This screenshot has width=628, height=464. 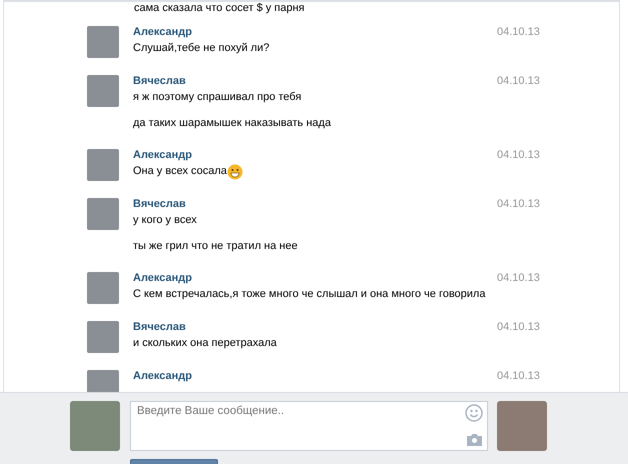 What do you see at coordinates (205, 343) in the screenshot?
I see `message-text: и скольких она перетрахала` at bounding box center [205, 343].